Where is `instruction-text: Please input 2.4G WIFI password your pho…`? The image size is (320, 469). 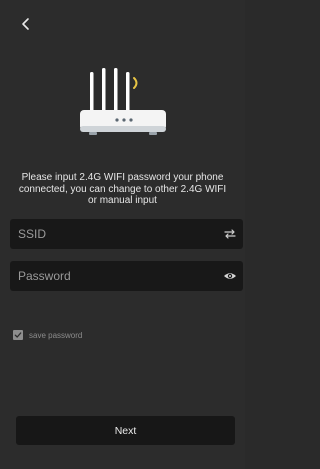 instruction-text: Please input 2.4G WIFI password your pho… is located at coordinates (122, 189).